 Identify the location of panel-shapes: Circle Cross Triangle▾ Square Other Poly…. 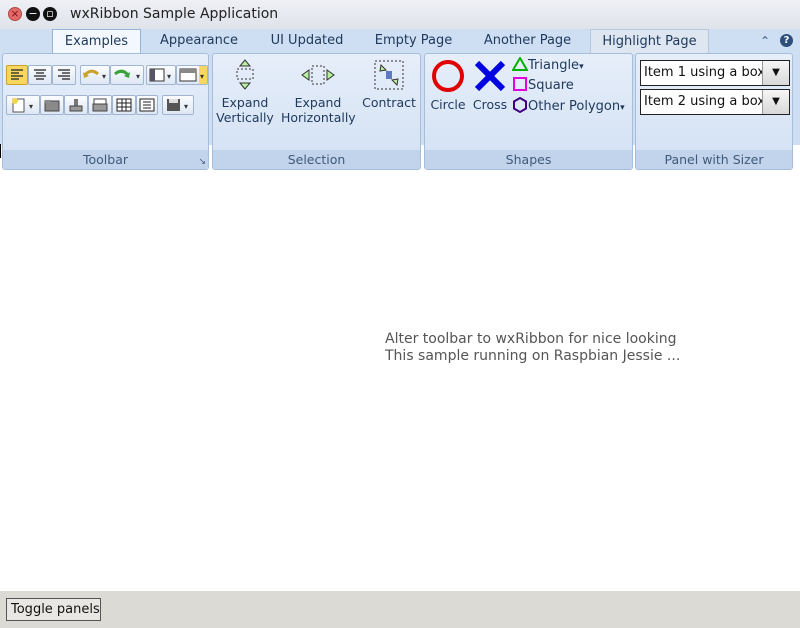
(528, 111).